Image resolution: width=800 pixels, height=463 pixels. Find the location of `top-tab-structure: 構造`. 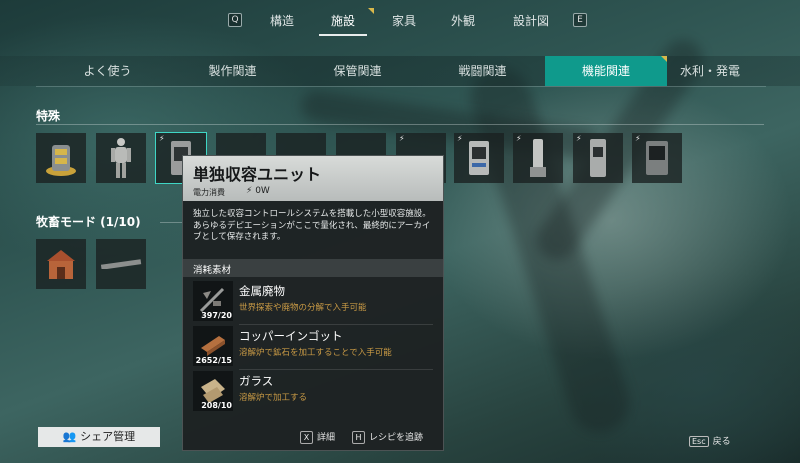

top-tab-structure: 構造 is located at coordinates (282, 20).